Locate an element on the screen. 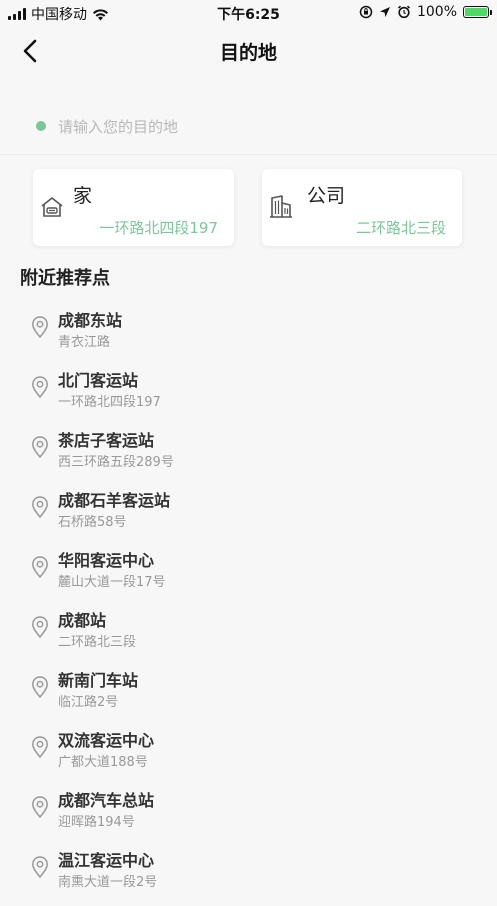 Image resolution: width=497 pixels, height=906 pixels. location-arrow-icon is located at coordinates (384, 12).